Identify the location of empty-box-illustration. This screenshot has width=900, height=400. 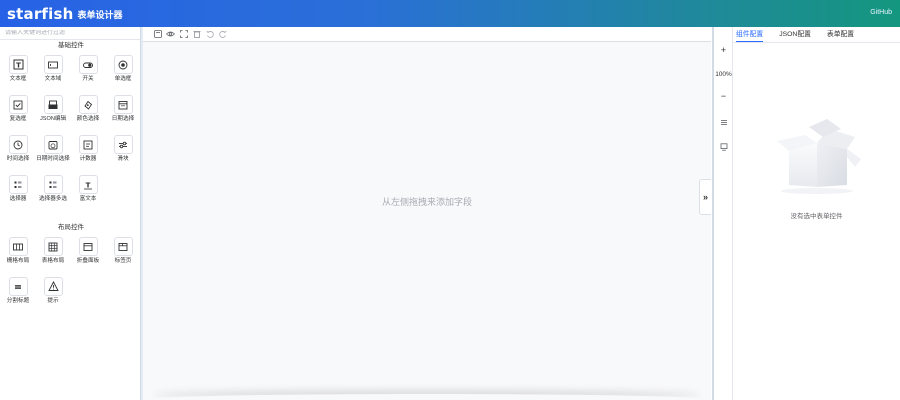
(817, 156).